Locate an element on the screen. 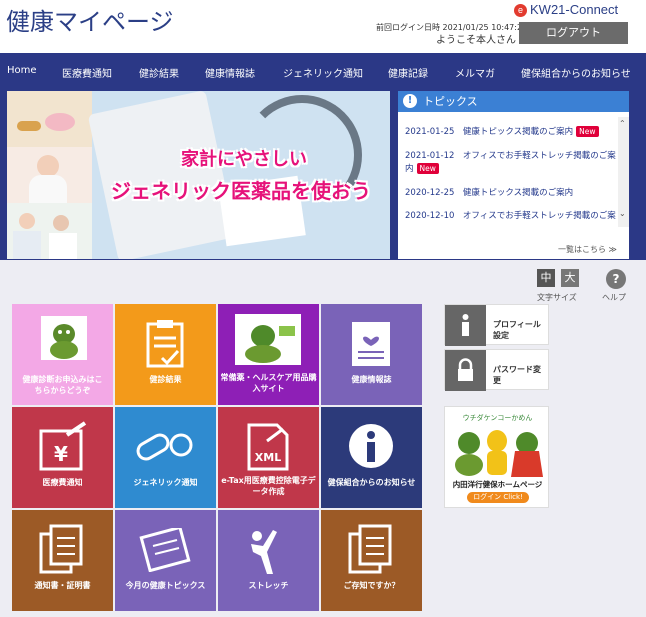 The image size is (646, 617). banner-line-1: 家計にやさしい is located at coordinates (244, 159).